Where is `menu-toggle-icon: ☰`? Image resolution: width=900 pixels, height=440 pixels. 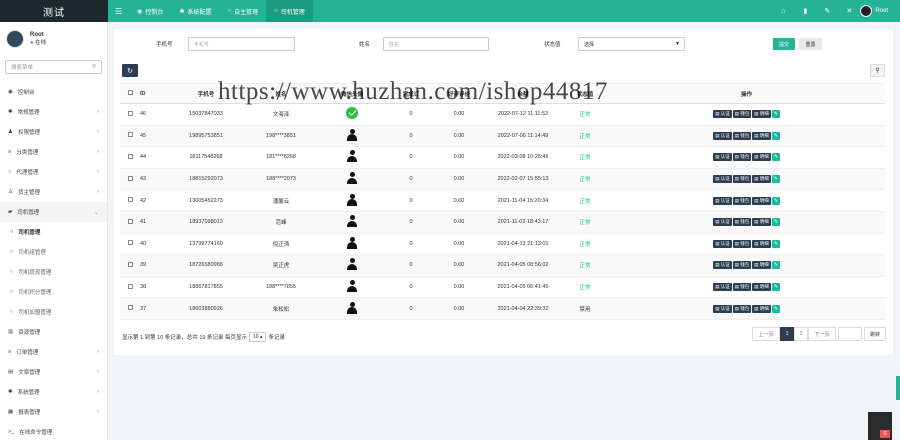
menu-toggle-icon: ☰ is located at coordinates (118, 11).